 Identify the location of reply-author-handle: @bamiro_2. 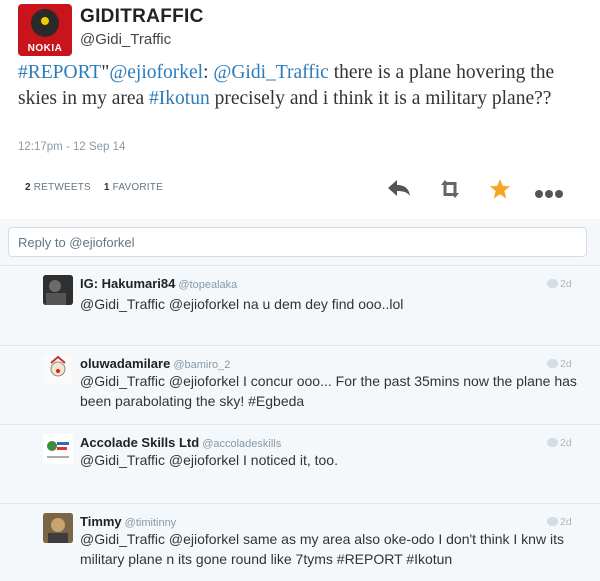
(201, 365).